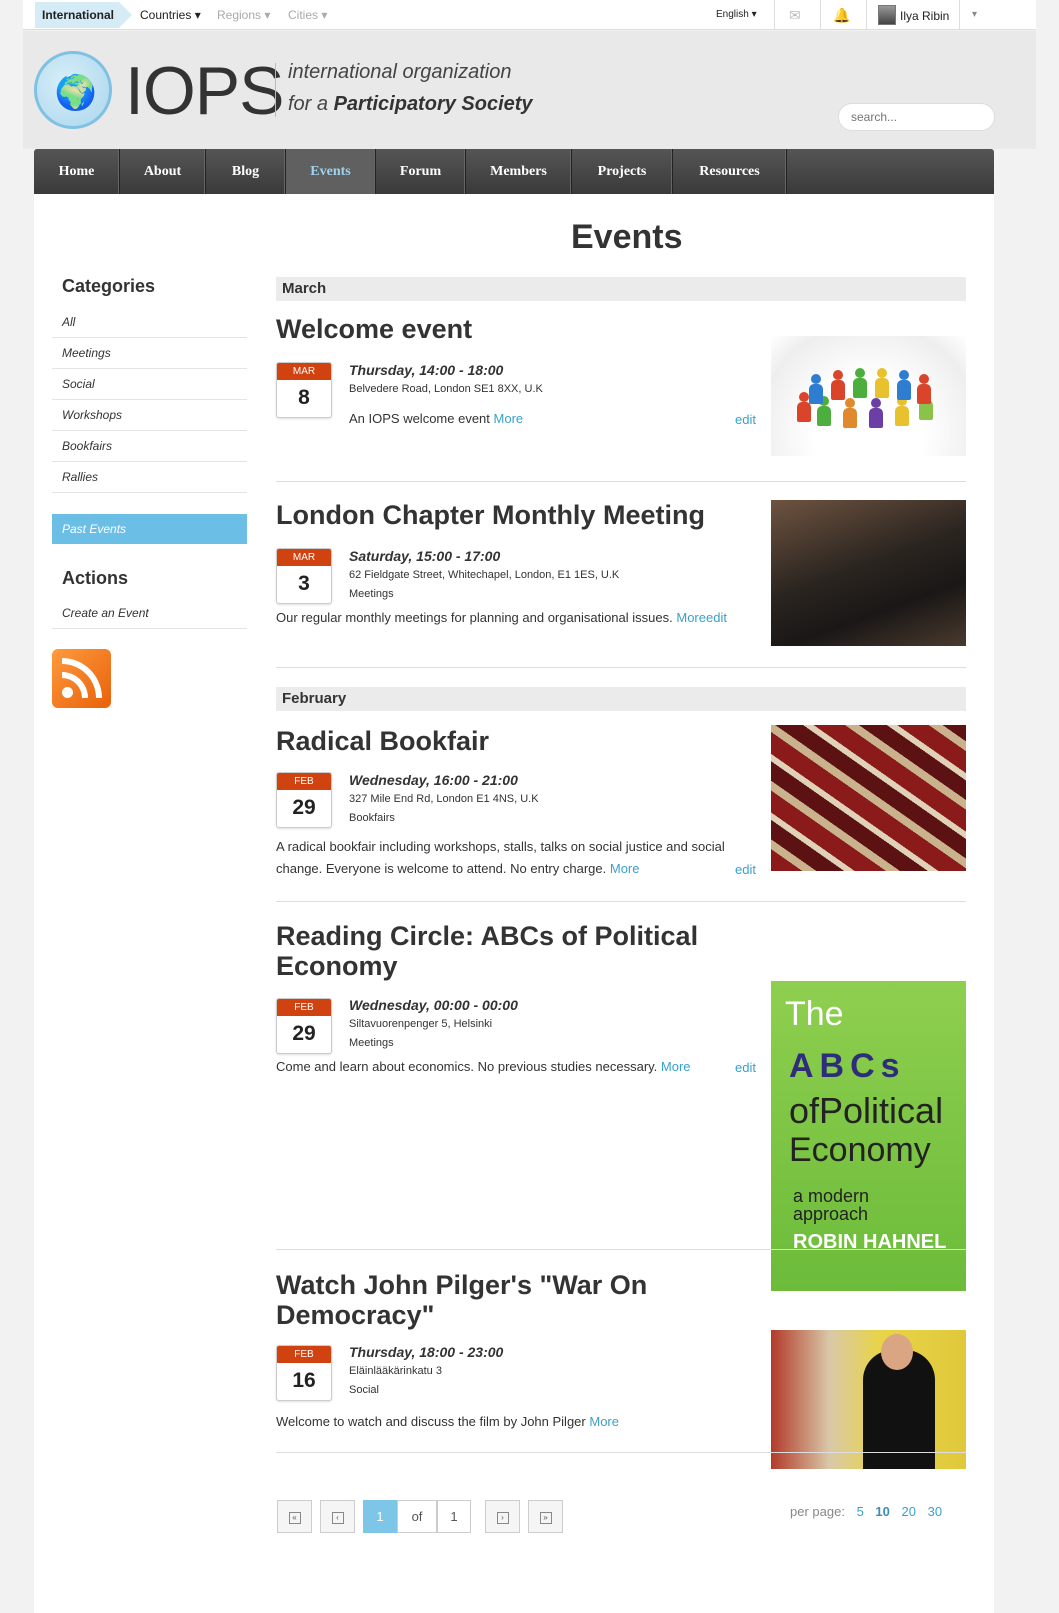 The image size is (1059, 1613). What do you see at coordinates (304, 390) in the screenshot?
I see `calendar-date-icon: MAR 8` at bounding box center [304, 390].